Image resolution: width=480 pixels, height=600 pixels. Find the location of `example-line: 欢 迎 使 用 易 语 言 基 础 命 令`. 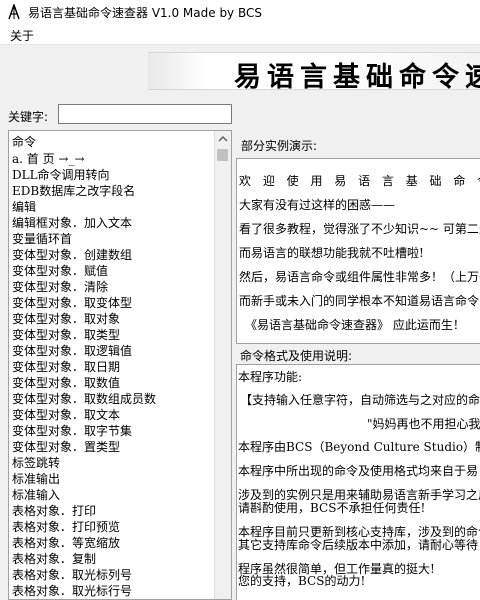

example-line: 欢 迎 使 用 易 语 言 基 础 命 令 is located at coordinates (359, 181).